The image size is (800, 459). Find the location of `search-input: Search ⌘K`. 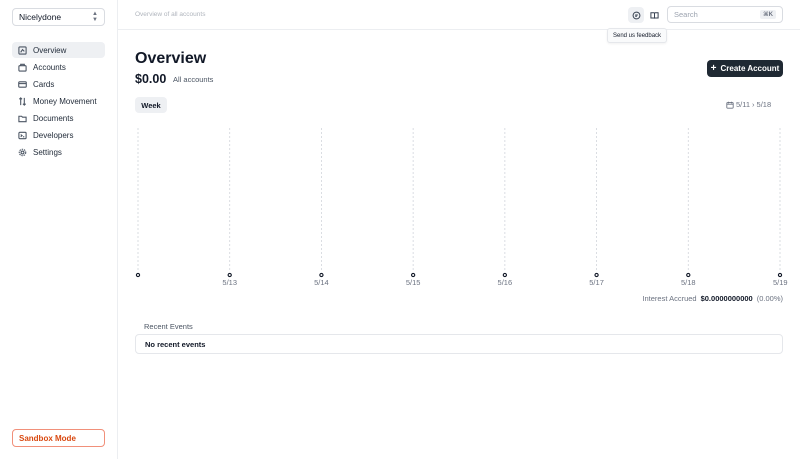

search-input: Search ⌘K is located at coordinates (725, 14).